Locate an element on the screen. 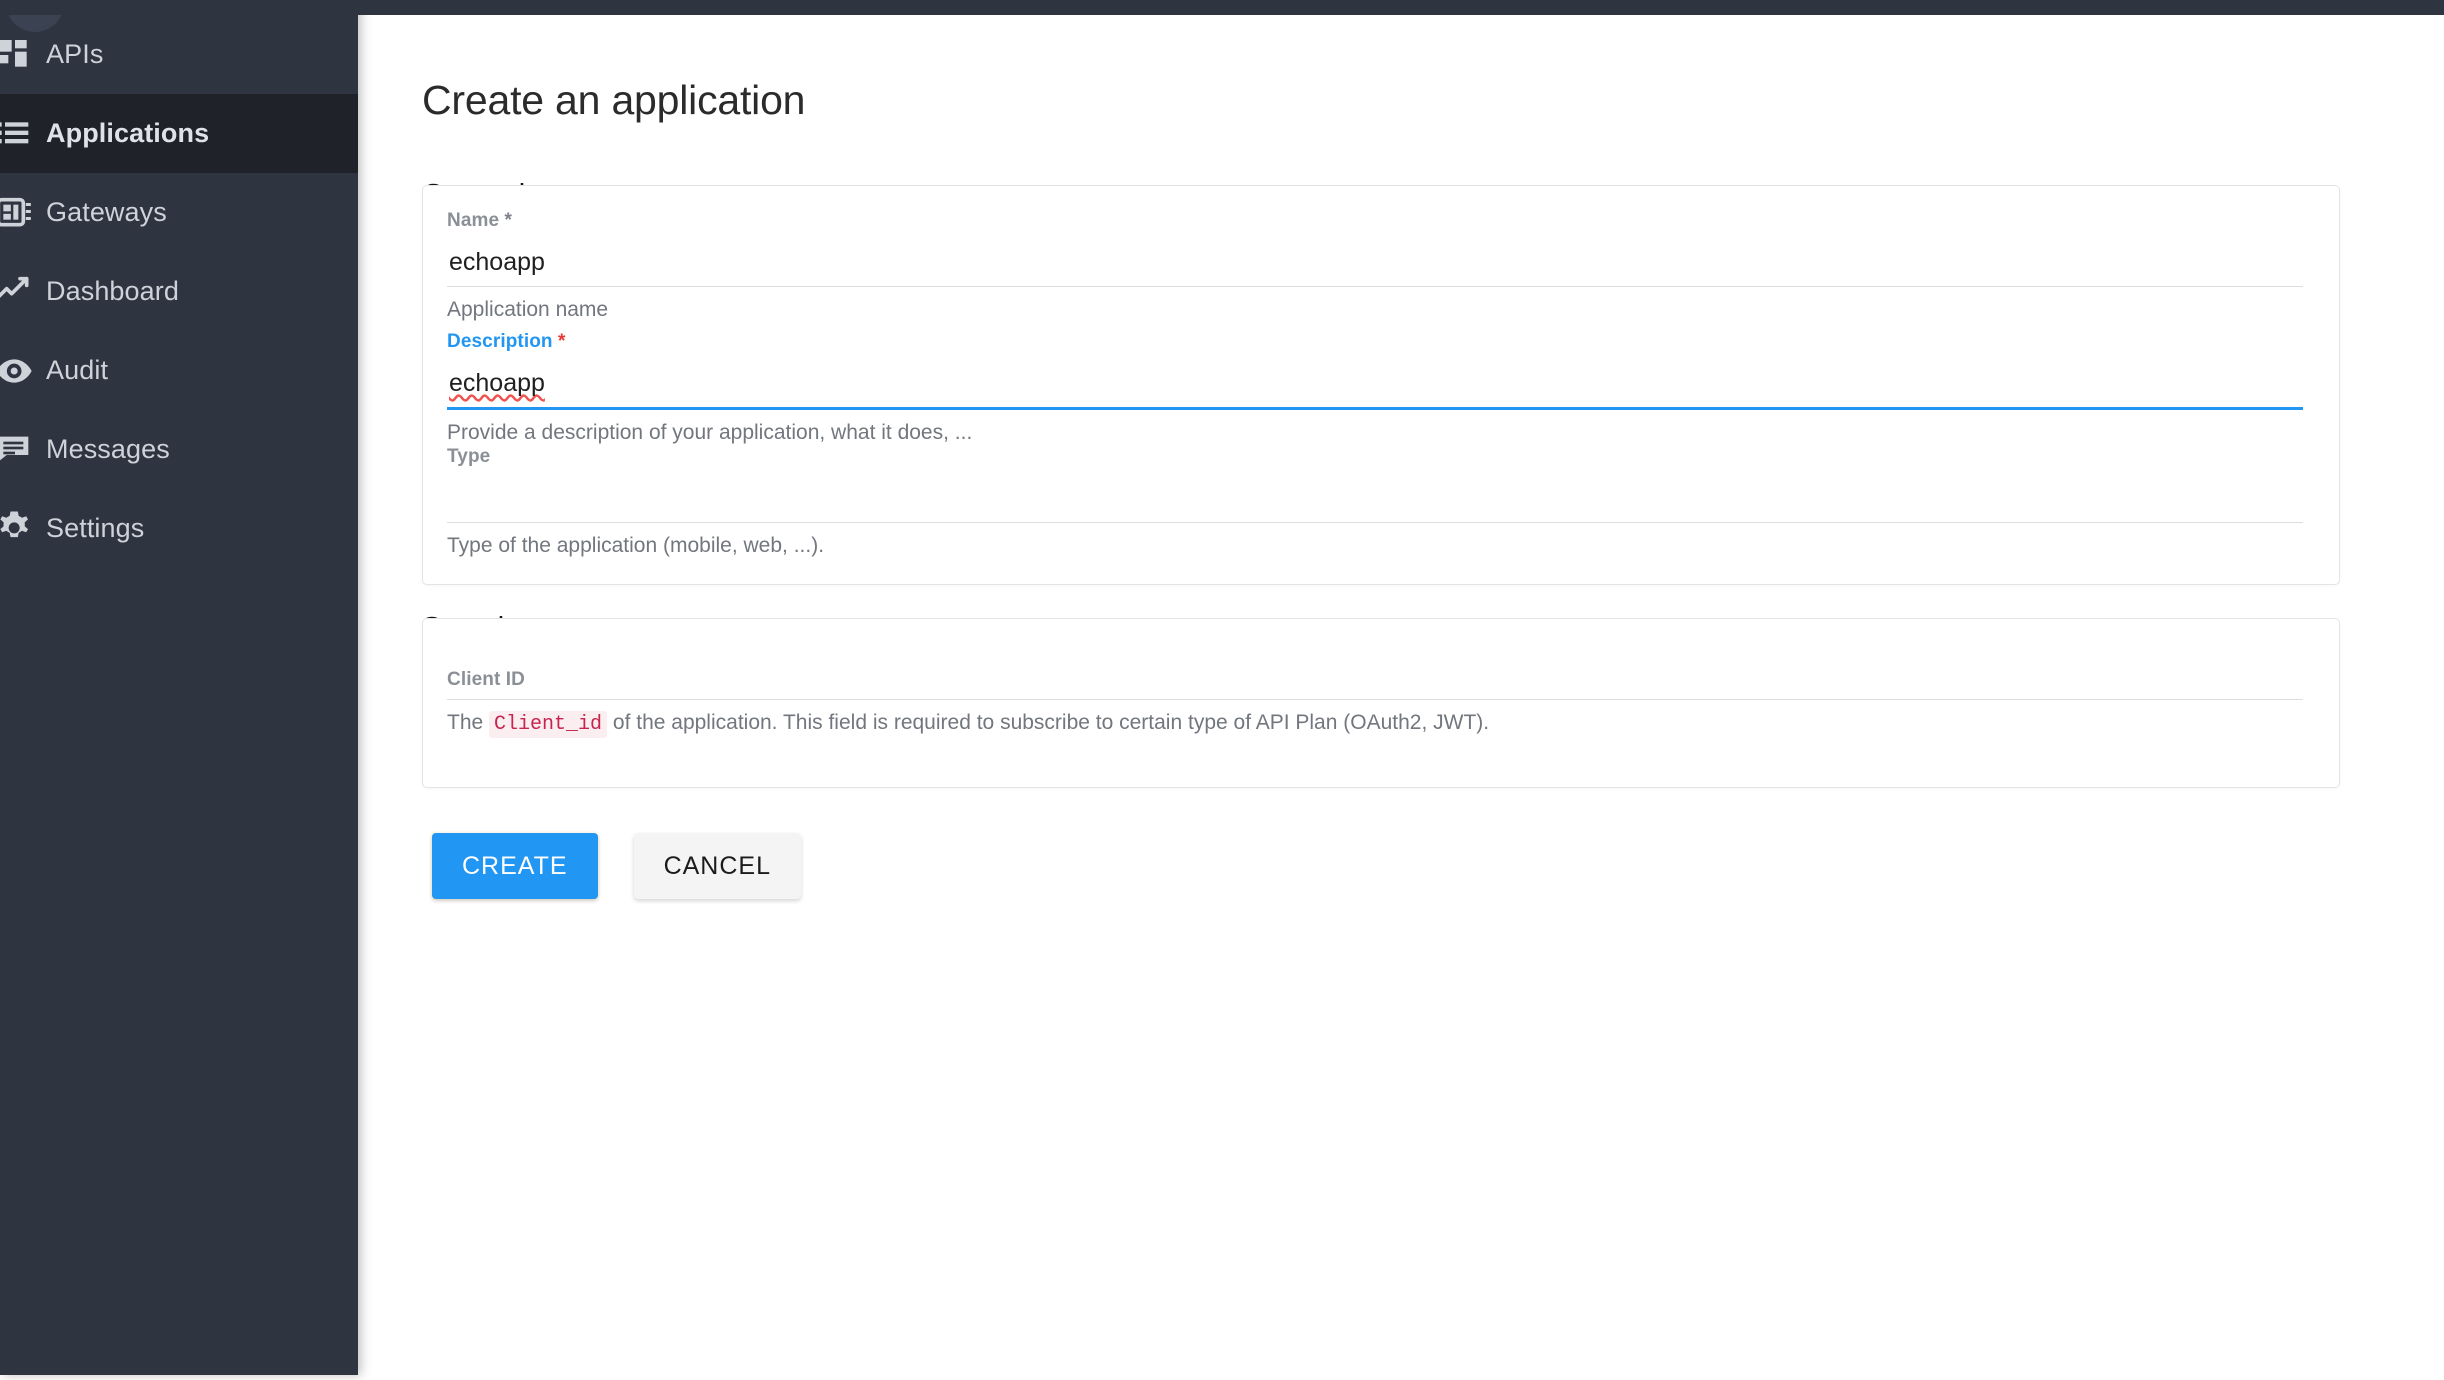  sidebar-item-applications: Applications is located at coordinates (179, 133).